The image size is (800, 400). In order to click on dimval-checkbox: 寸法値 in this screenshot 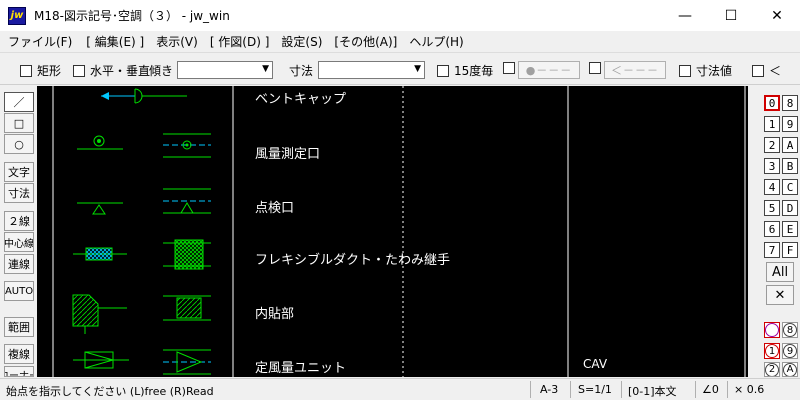, I will do `click(705, 70)`.